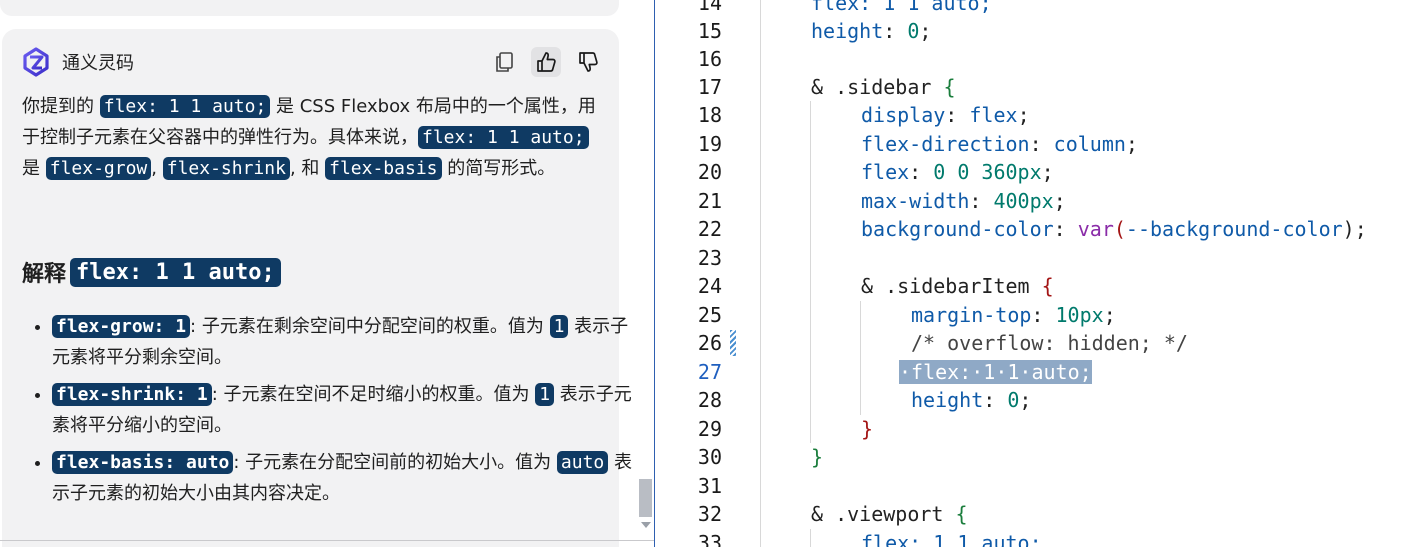 Image resolution: width=1419 pixels, height=547 pixels. I want to click on line-number: 20, so click(709, 172).